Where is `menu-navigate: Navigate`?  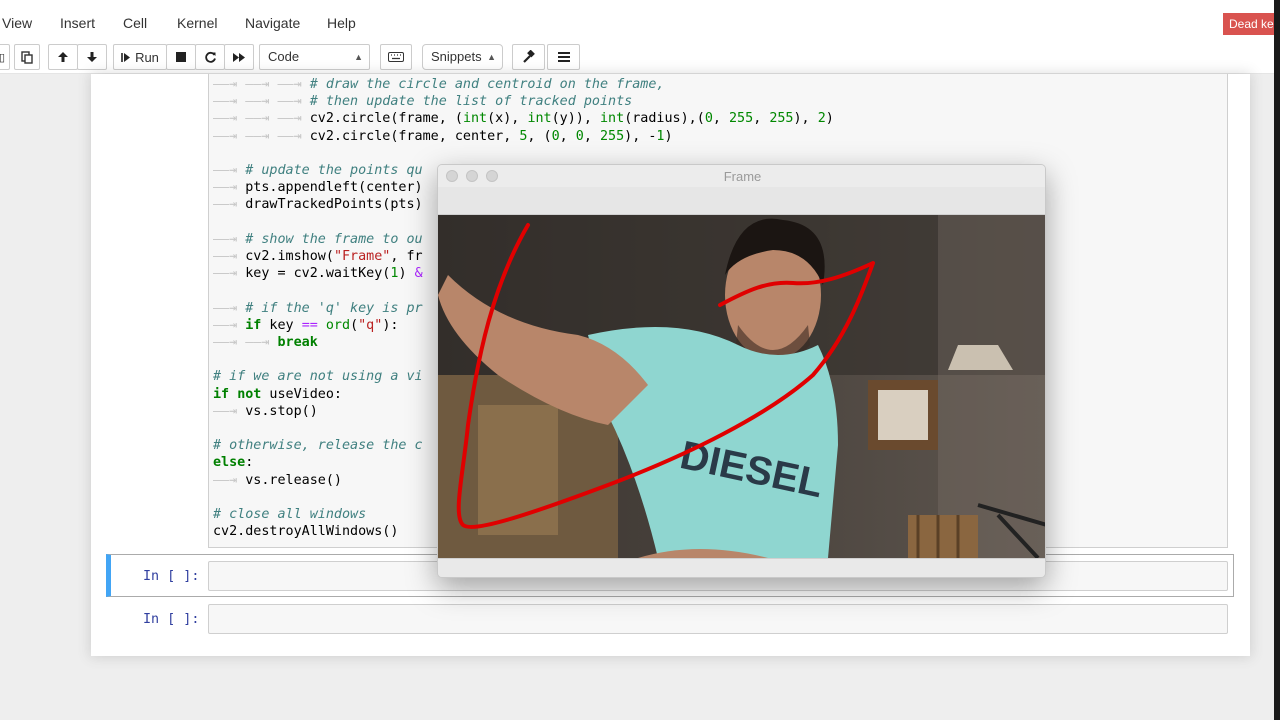
menu-navigate: Navigate is located at coordinates (272, 23).